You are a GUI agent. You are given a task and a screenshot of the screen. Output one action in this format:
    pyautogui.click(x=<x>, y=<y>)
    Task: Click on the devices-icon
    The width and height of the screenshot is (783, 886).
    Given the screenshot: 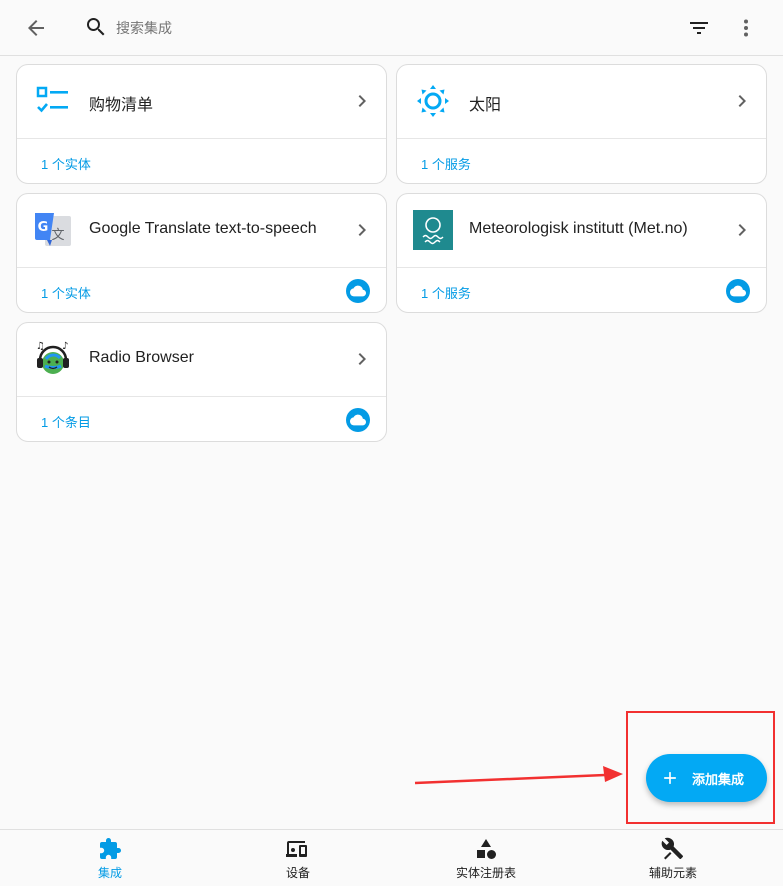 What is the action you would take?
    pyautogui.click(x=296, y=849)
    